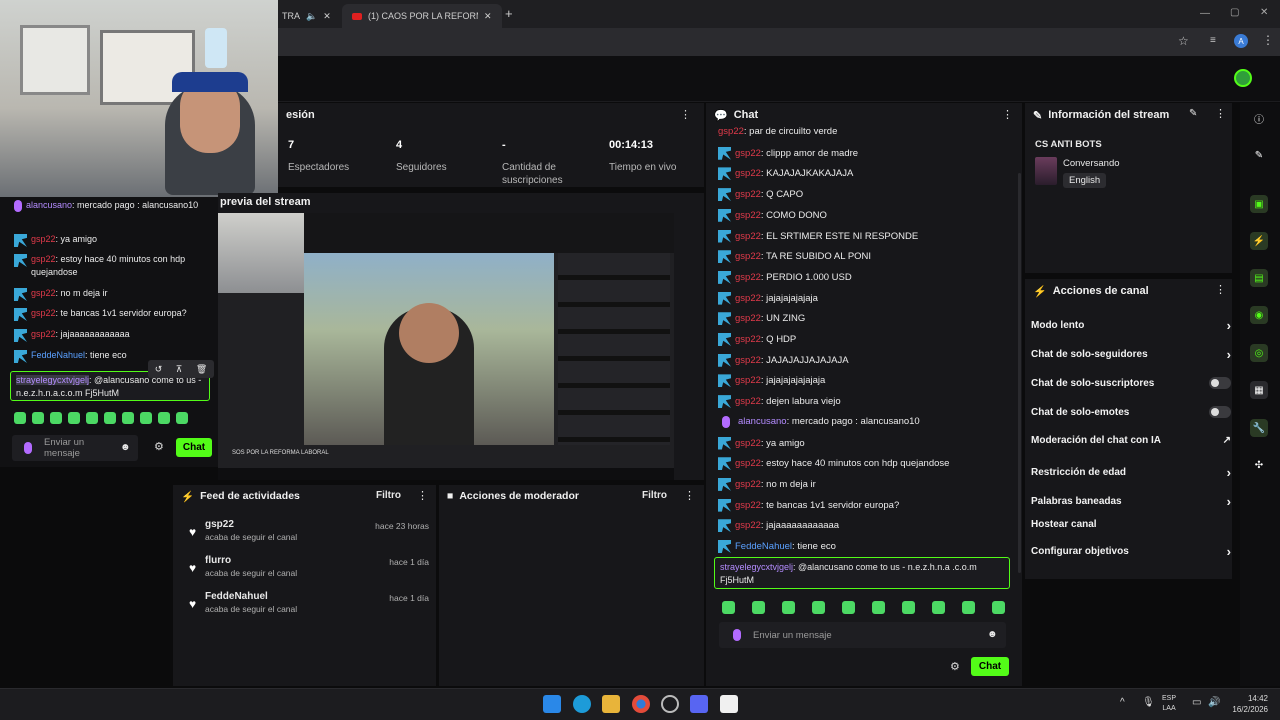 The image size is (1280, 720). Describe the element at coordinates (1268, 40) in the screenshot. I see `browser-menu-icon: ⋮` at that location.